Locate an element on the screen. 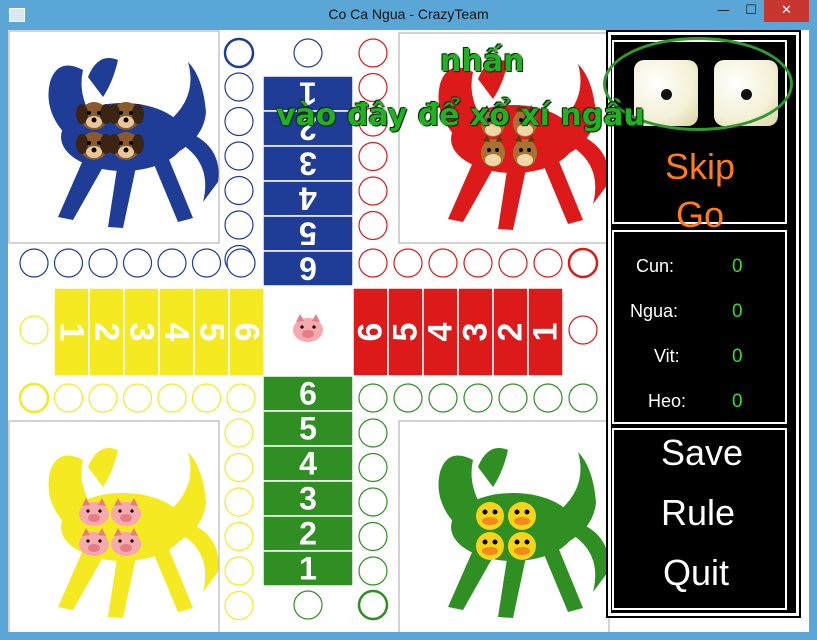 The width and height of the screenshot is (817, 640). home-number-yellow: 3 is located at coordinates (142, 332).